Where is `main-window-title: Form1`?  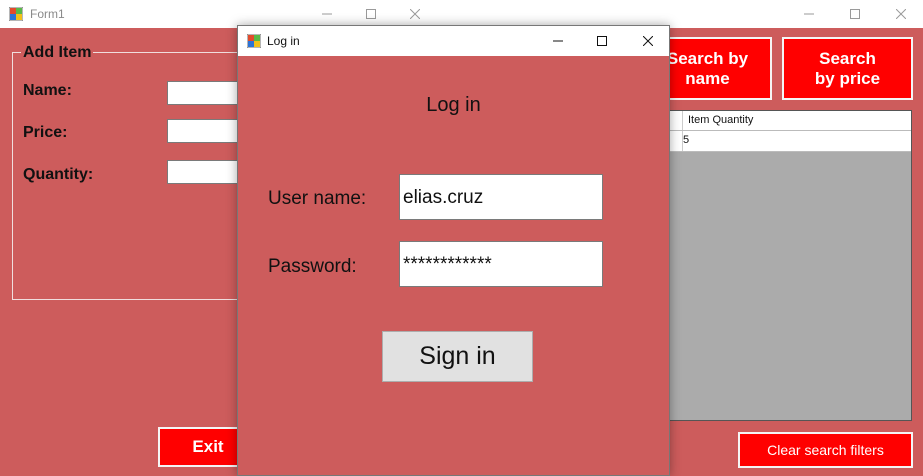
main-window-title: Form1 is located at coordinates (47, 14).